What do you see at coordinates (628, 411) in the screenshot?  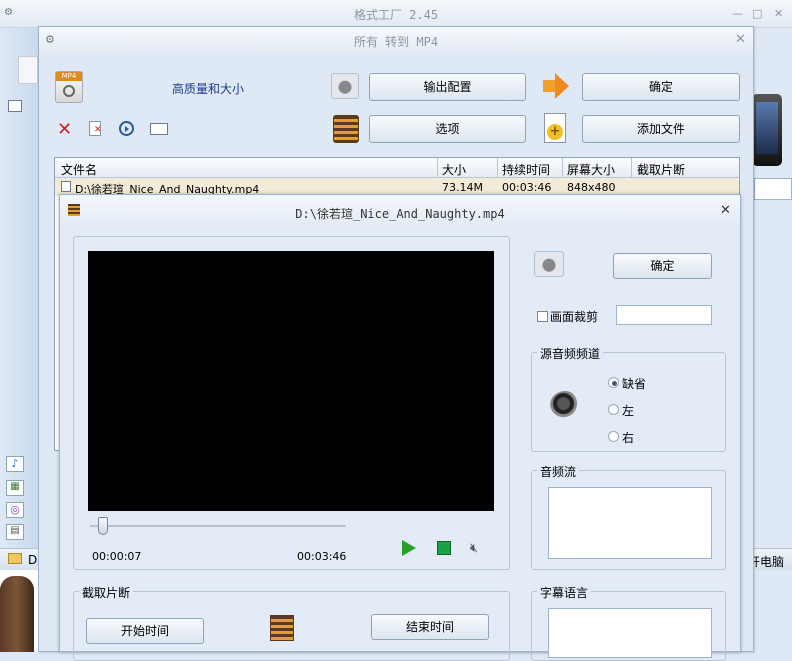 I see `radio-left-label: 左` at bounding box center [628, 411].